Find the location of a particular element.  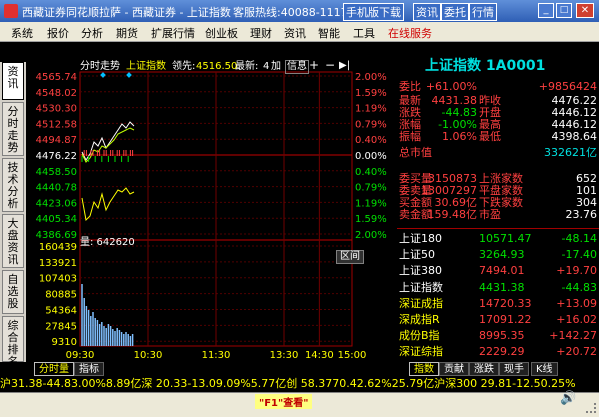

info-button: 信息 is located at coordinates (297, 67).